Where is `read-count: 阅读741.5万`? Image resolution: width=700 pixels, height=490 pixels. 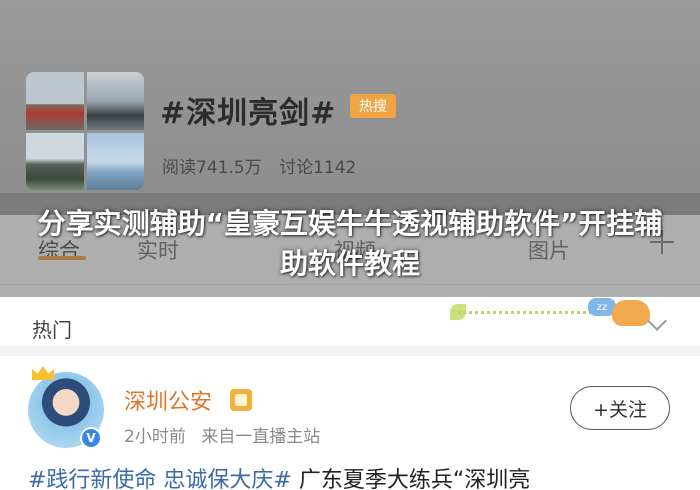 read-count: 阅读741.5万 is located at coordinates (212, 168).